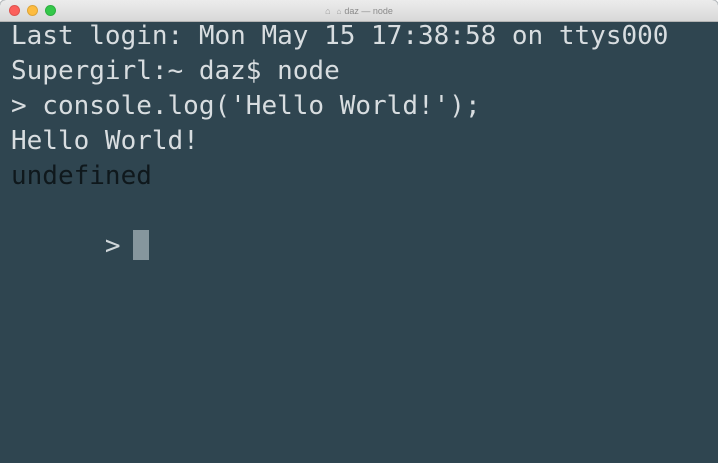  I want to click on terminal-line-command: Supergirl:~ daz$ node, so click(175, 71).